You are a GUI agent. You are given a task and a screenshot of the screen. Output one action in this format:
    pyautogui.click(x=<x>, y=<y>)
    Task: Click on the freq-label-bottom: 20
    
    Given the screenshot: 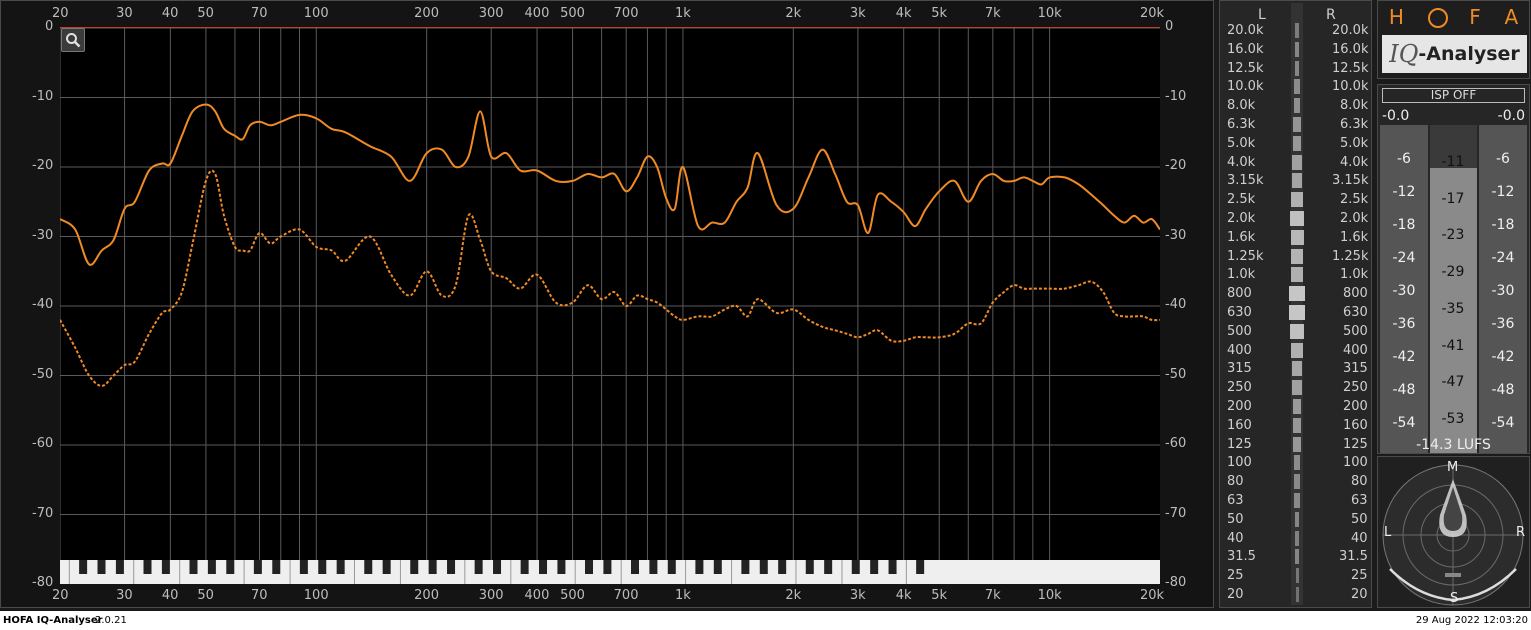 What is the action you would take?
    pyautogui.click(x=60, y=595)
    